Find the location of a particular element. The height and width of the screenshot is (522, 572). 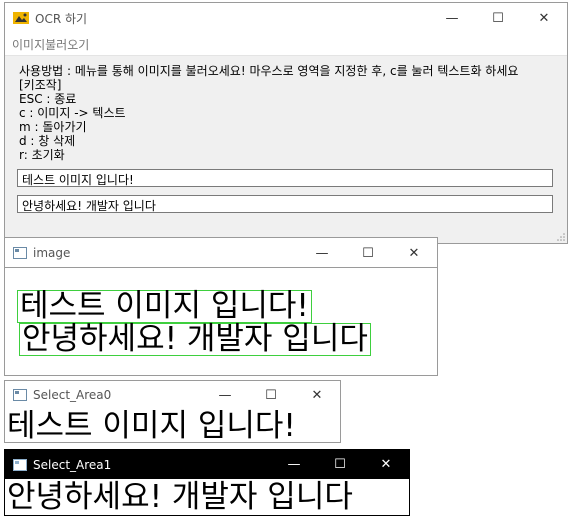

select-area-0-titlebar: Select_Area0 — ☐ ✕ is located at coordinates (172, 395).